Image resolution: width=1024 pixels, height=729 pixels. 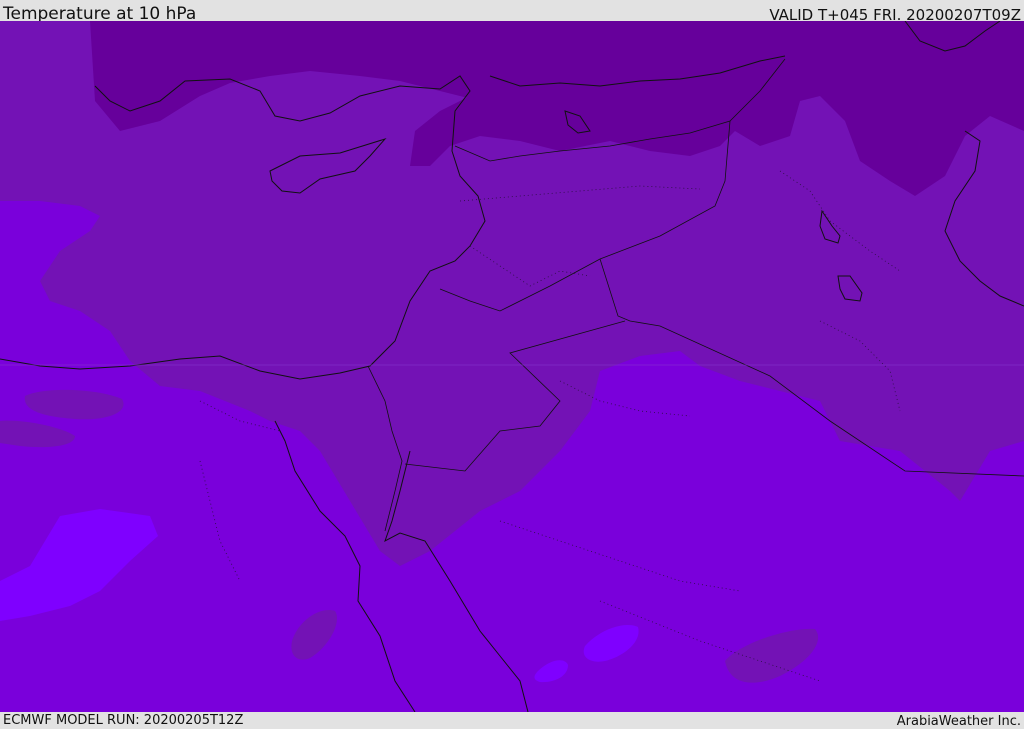 What do you see at coordinates (958, 721) in the screenshot?
I see `credit-label: ArabiaWeather Inc.` at bounding box center [958, 721].